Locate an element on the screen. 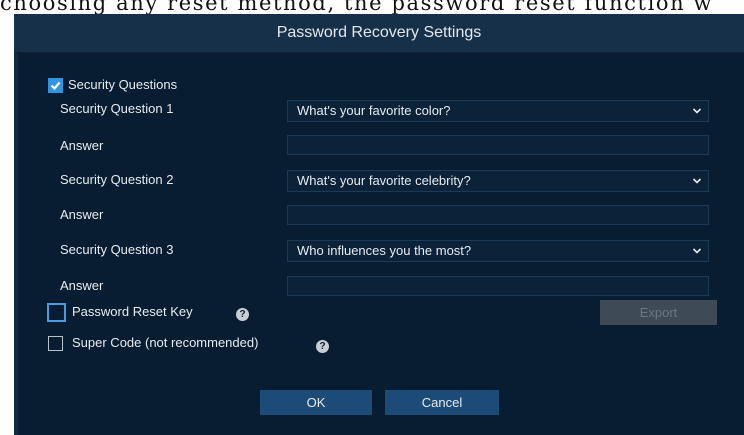 This screenshot has height=435, width=744. security-question-2-label: Security Question 2 is located at coordinates (117, 179).